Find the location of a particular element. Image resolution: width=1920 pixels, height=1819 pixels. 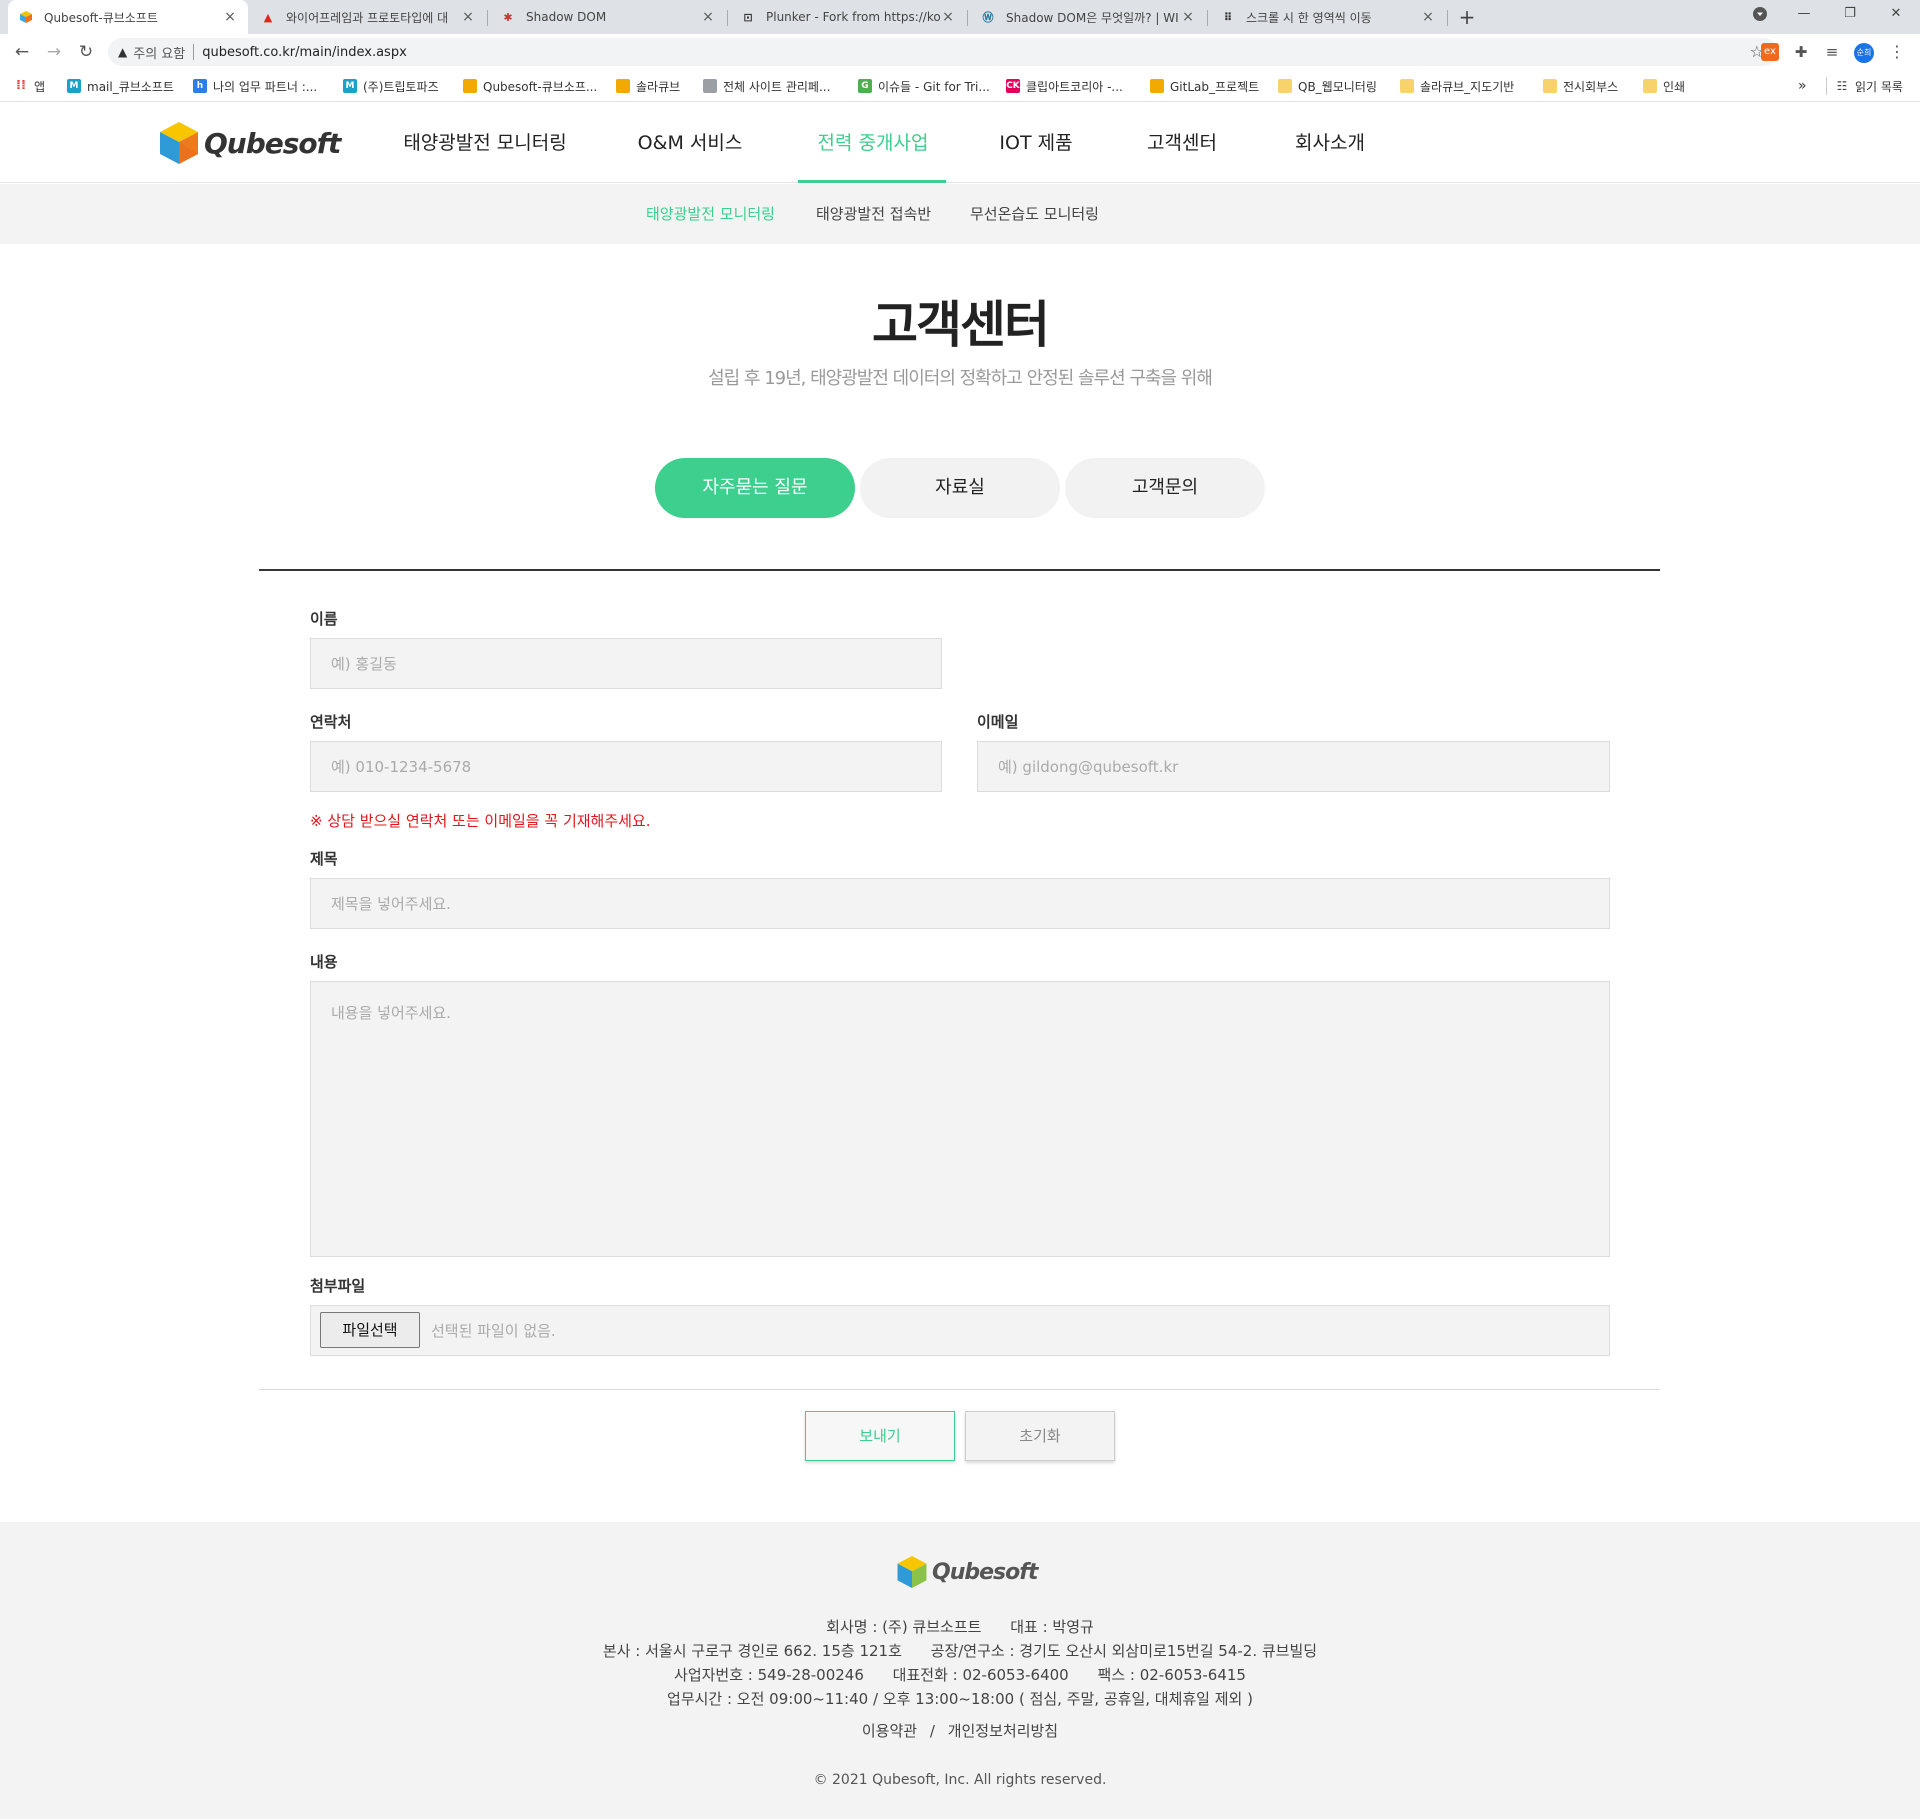

tab-faq: 자주묻는 질문 is located at coordinates (755, 488).